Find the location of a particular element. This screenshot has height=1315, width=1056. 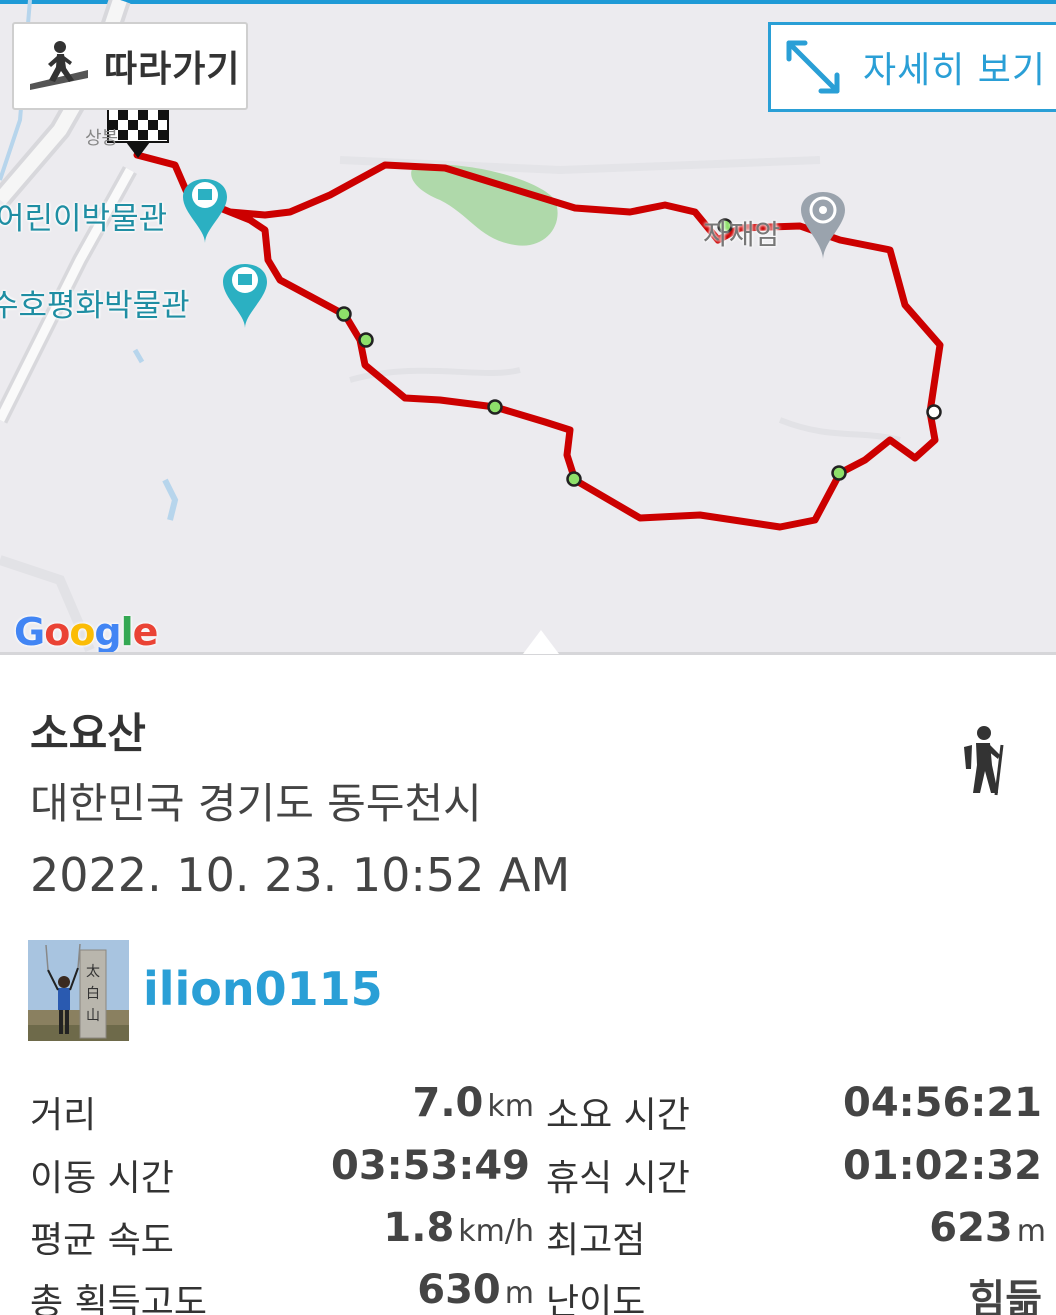

hiker-walking-icon is located at coordinates (59, 65).